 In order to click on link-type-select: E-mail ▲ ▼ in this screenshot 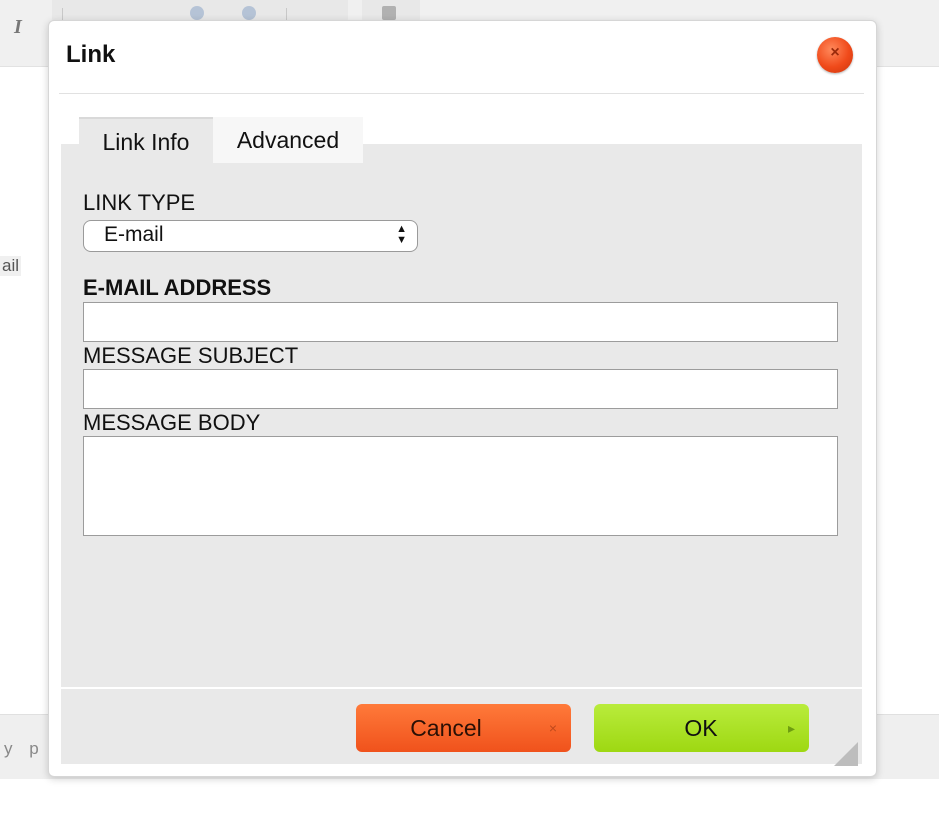, I will do `click(250, 236)`.